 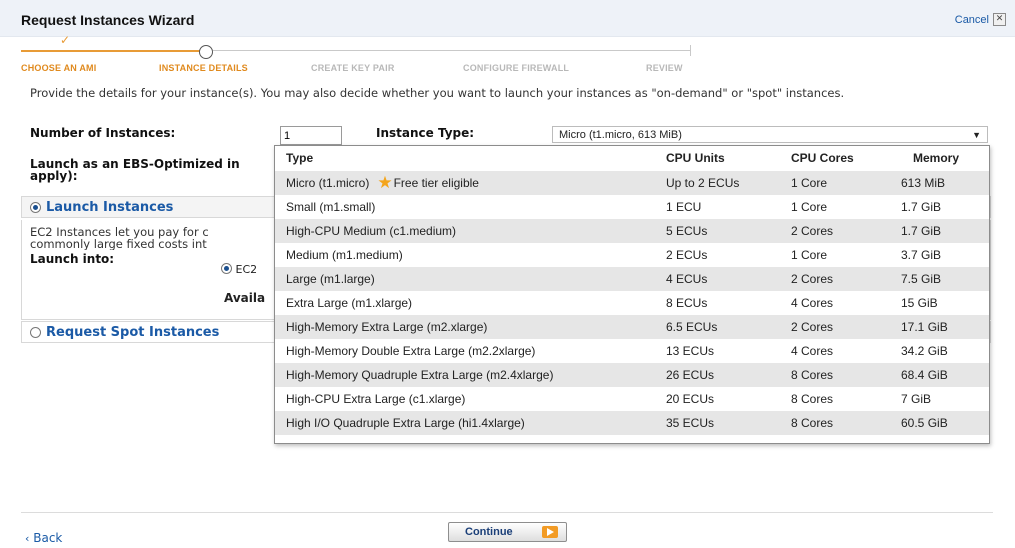 What do you see at coordinates (919, 303) in the screenshot?
I see `row-memory: 15 GiB` at bounding box center [919, 303].